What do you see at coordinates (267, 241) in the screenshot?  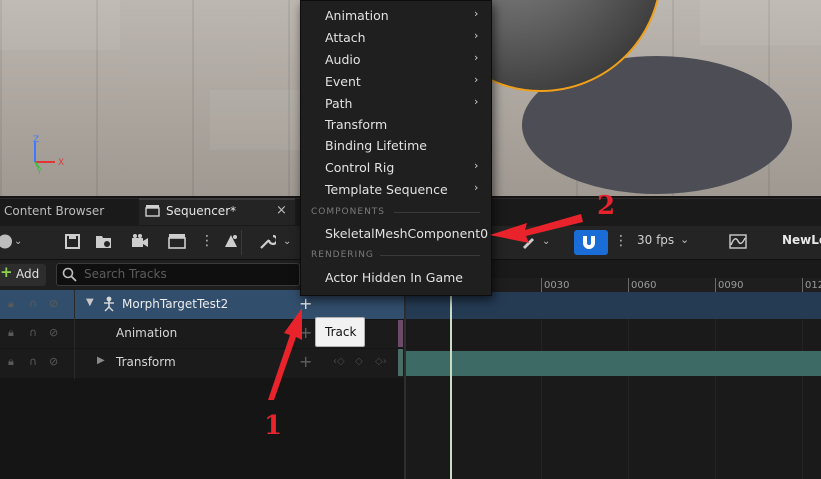 I see `wrench-icon` at bounding box center [267, 241].